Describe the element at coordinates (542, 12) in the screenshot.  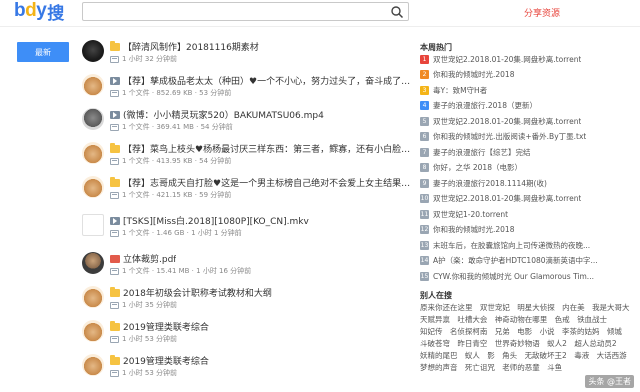
I see `share-resource-link: 分享资源` at that location.